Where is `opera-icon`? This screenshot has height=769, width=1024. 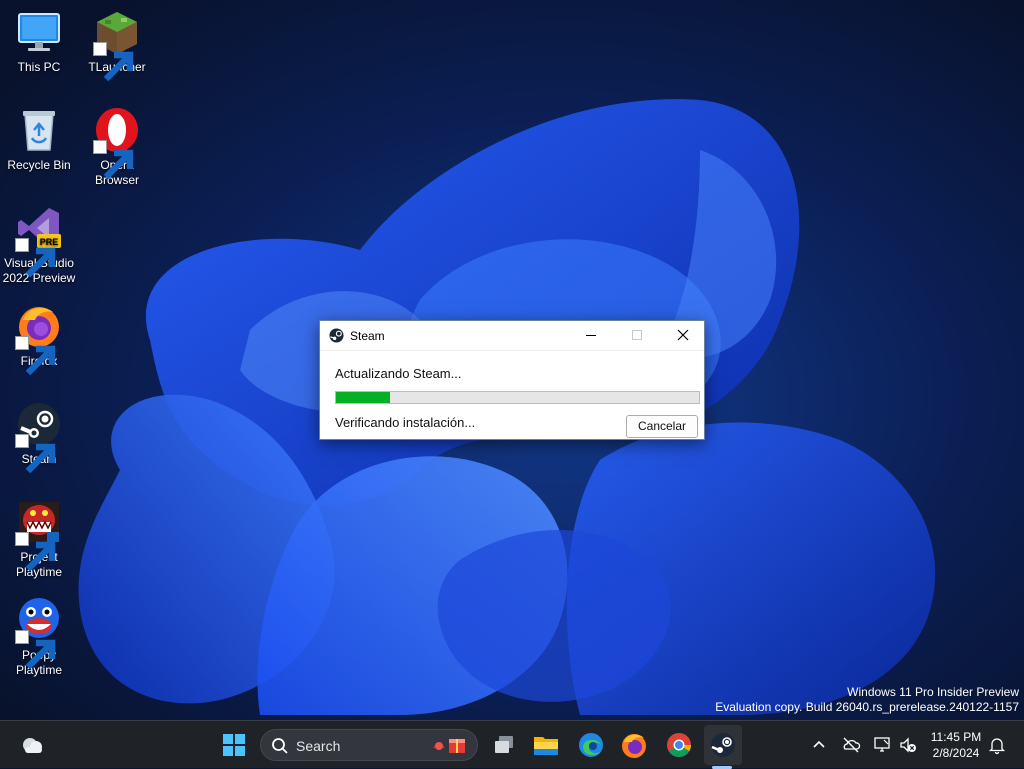
opera-icon is located at coordinates (117, 143).